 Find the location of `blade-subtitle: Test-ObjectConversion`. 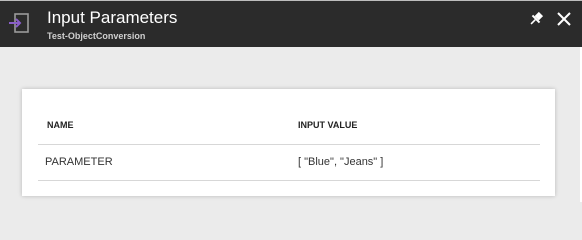

blade-subtitle: Test-ObjectConversion is located at coordinates (96, 36).